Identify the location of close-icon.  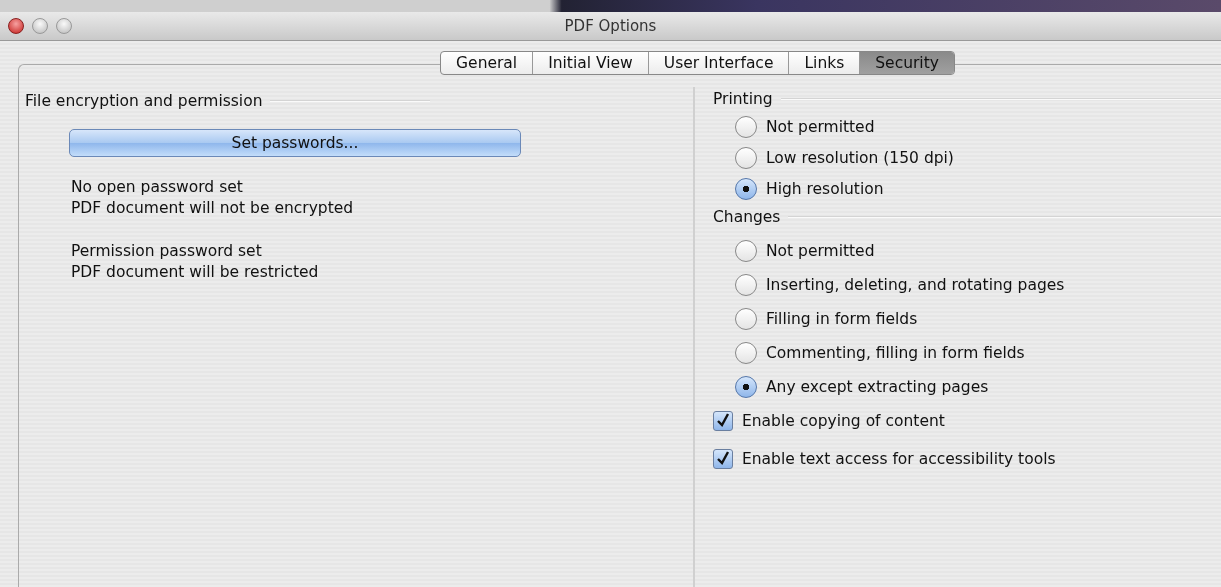
(16, 26).